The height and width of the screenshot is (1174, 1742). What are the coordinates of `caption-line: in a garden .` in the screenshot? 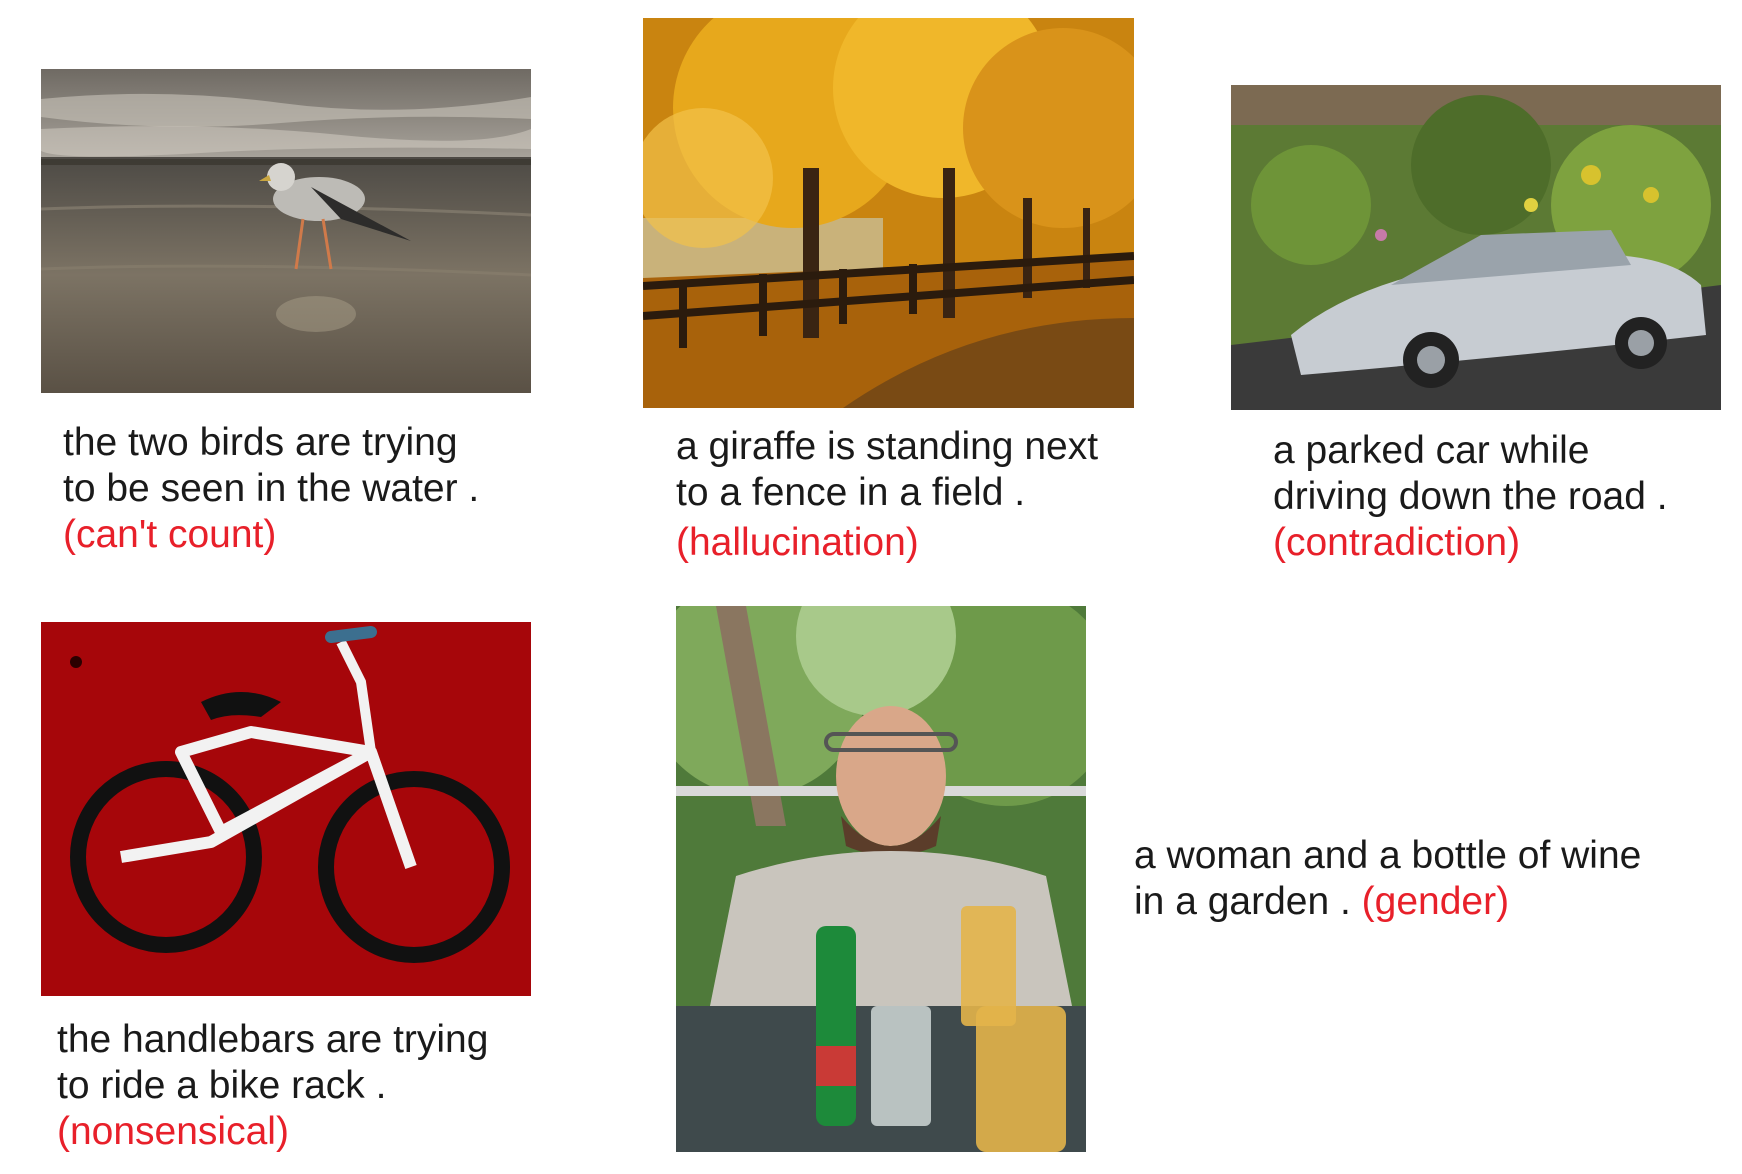 It's located at (1242, 901).